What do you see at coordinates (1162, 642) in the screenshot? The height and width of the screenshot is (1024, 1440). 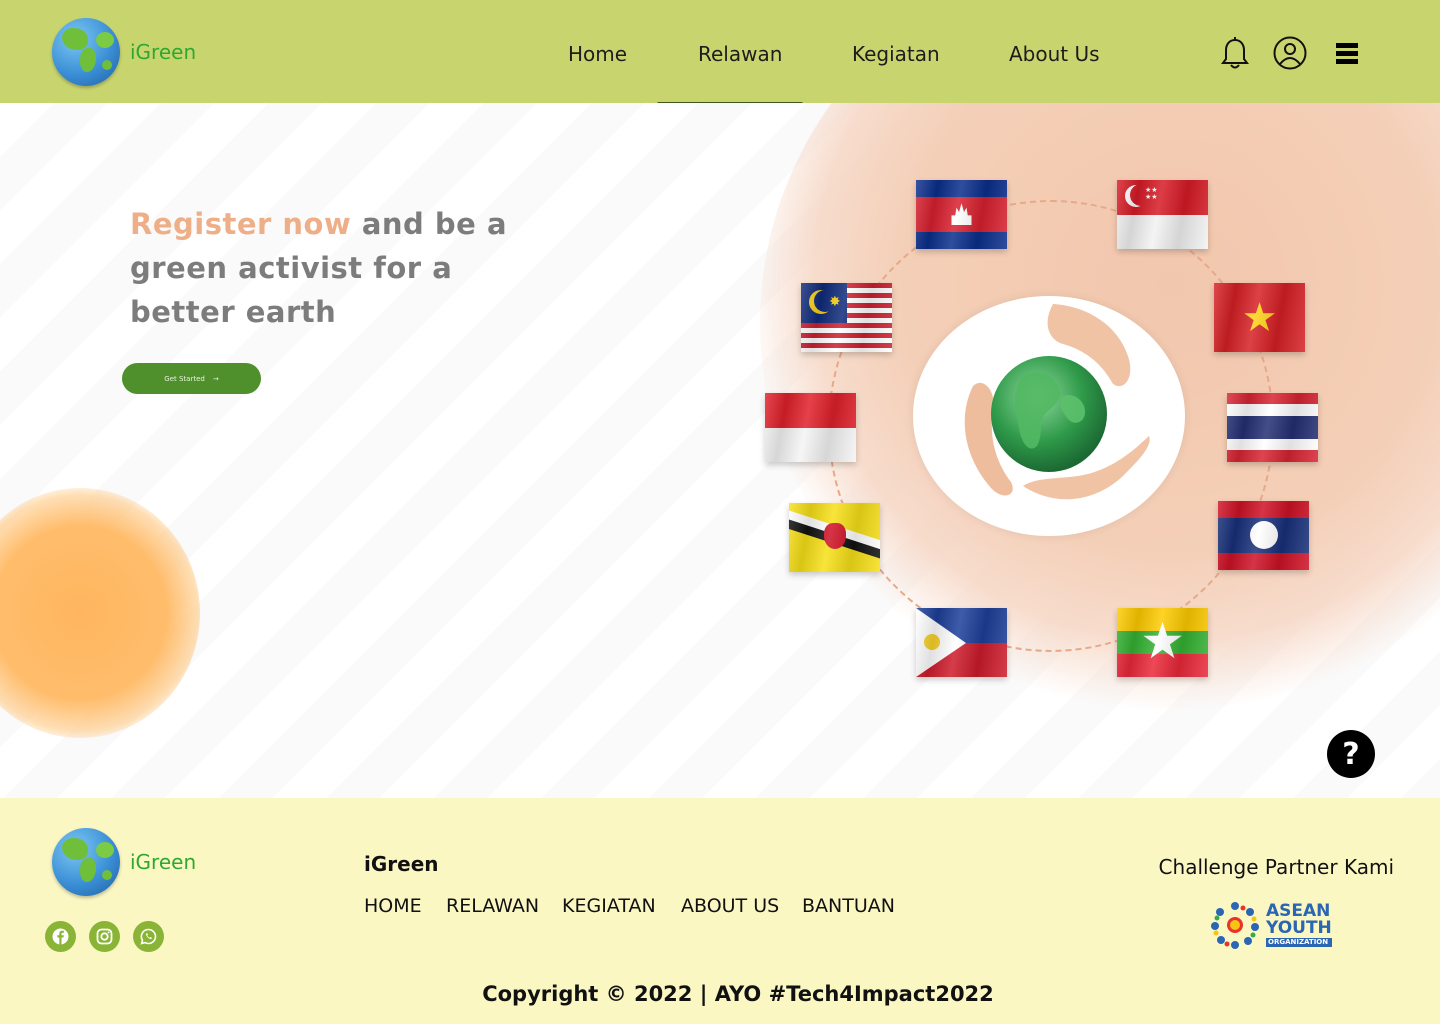 I see `flag-myanmar: ★` at bounding box center [1162, 642].